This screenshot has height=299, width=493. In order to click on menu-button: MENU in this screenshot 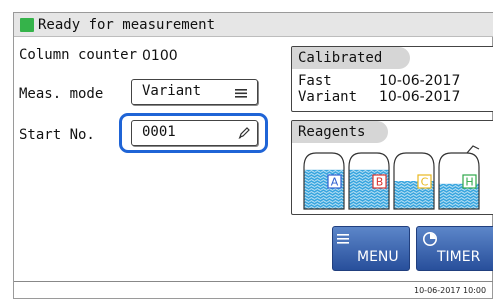, I will do `click(371, 248)`.